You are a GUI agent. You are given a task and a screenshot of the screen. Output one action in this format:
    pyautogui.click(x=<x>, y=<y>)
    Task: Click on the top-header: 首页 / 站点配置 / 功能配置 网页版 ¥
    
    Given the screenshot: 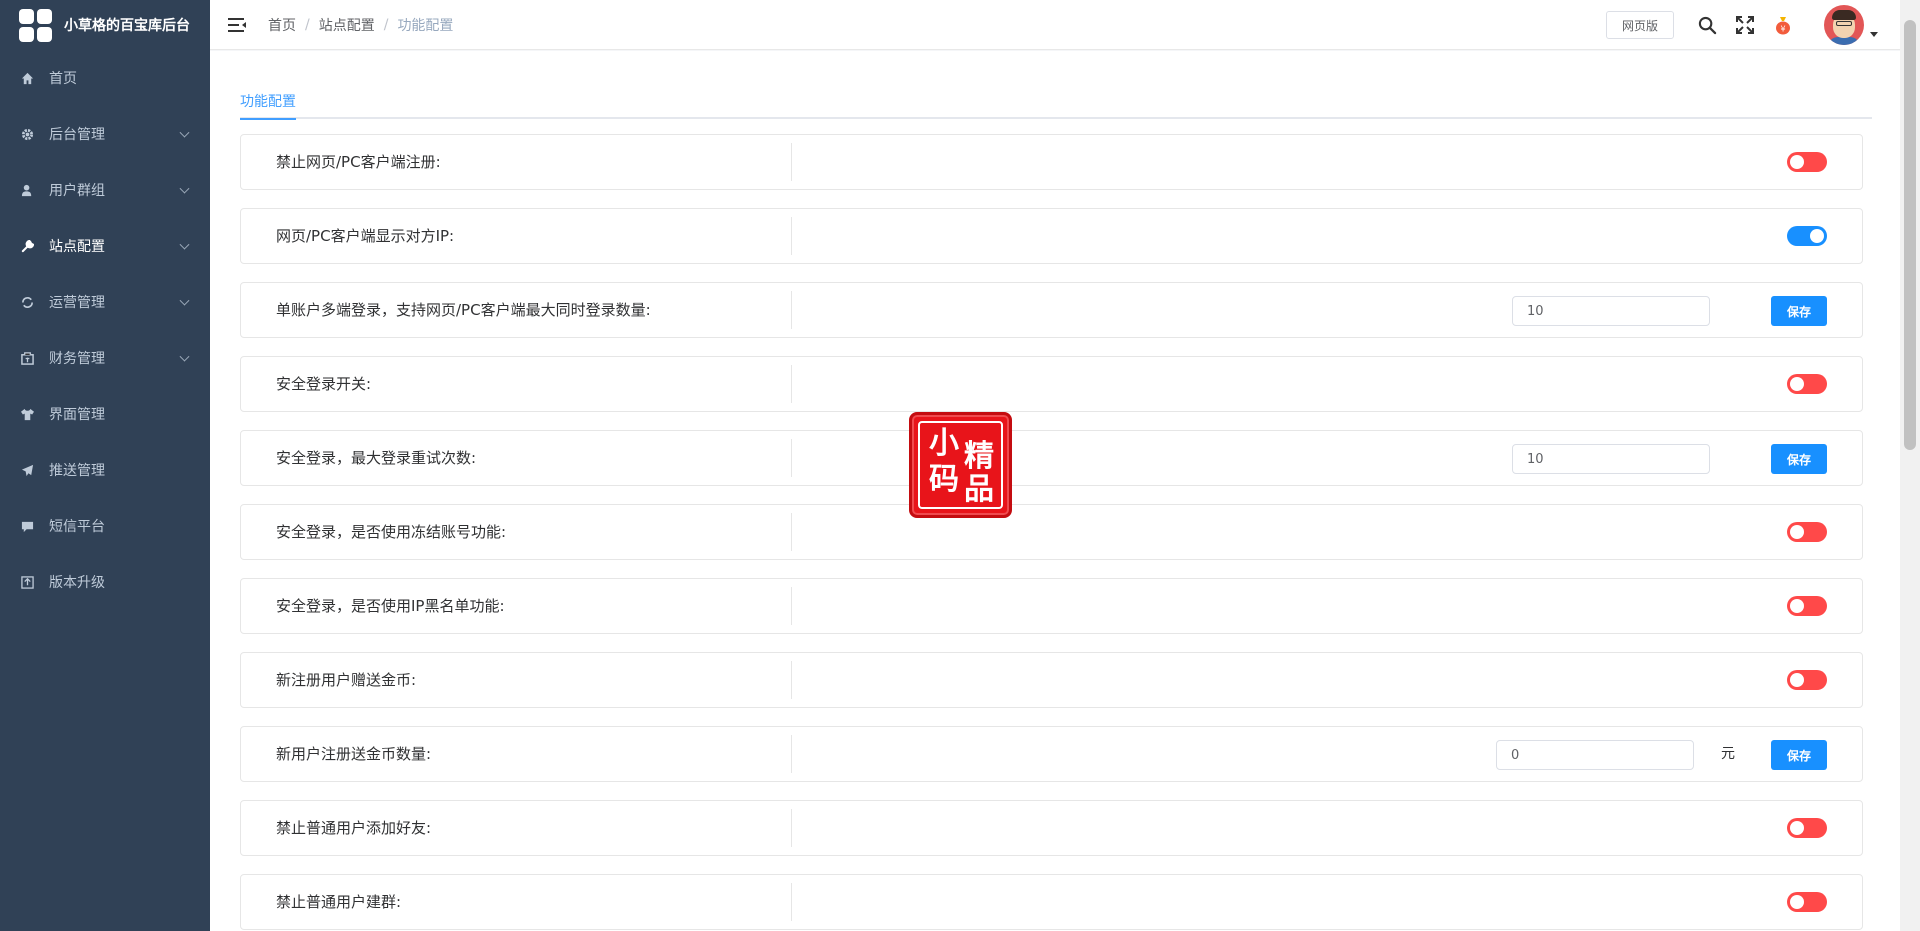 What is the action you would take?
    pyautogui.click(x=1055, y=25)
    